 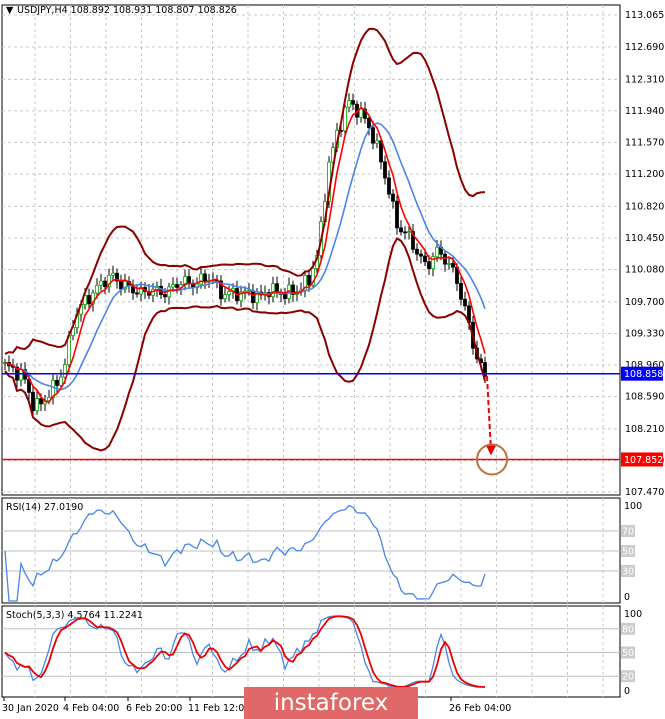 What do you see at coordinates (644, 333) in the screenshot?
I see `price-tick-label: 109.330` at bounding box center [644, 333].